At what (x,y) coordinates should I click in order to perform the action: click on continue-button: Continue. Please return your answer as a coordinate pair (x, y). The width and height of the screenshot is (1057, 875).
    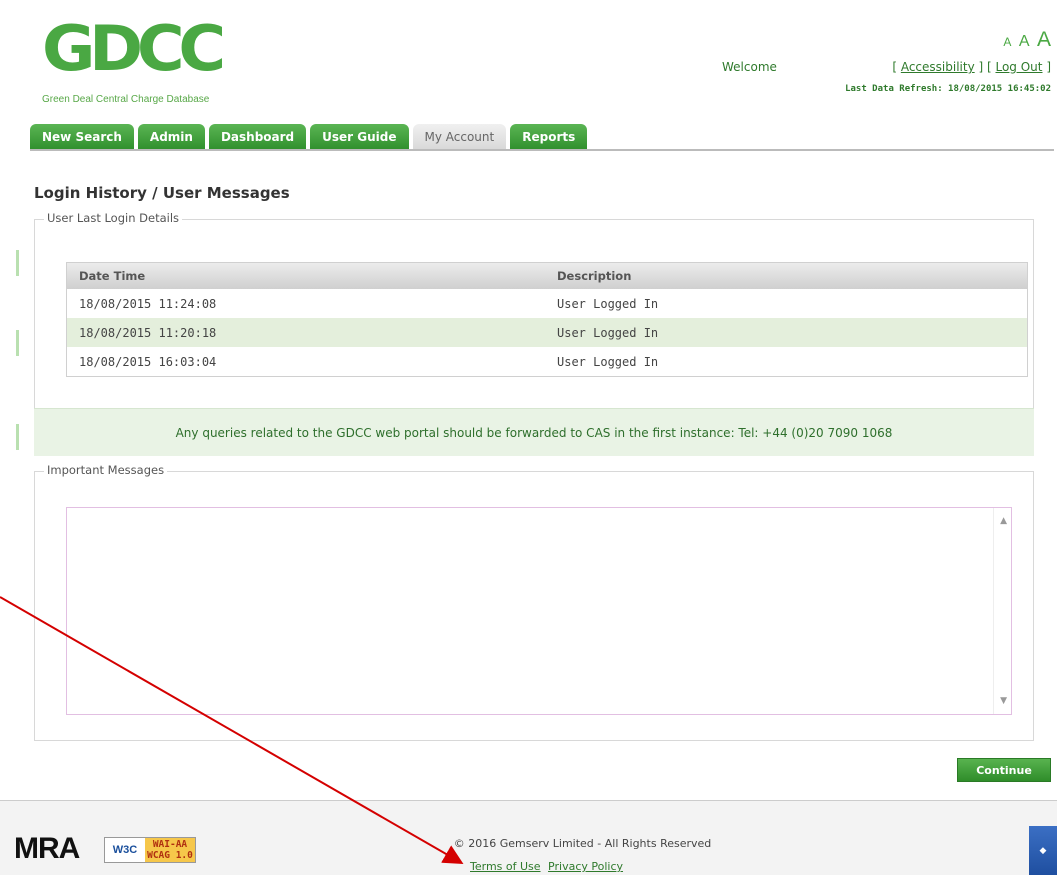
    Looking at the image, I should click on (1004, 770).